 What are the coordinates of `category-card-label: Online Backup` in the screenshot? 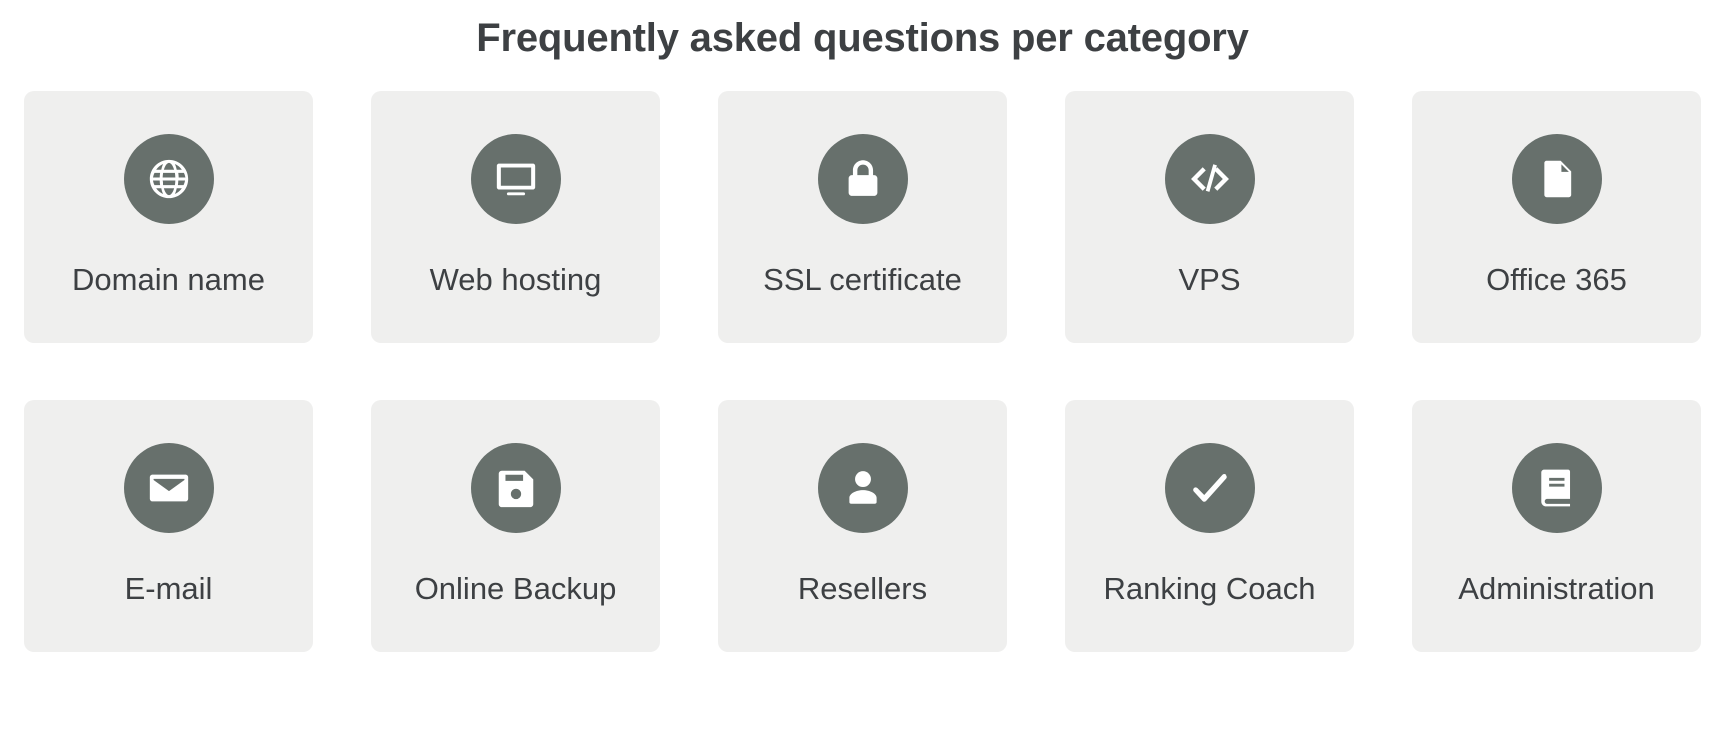 It's located at (515, 588).